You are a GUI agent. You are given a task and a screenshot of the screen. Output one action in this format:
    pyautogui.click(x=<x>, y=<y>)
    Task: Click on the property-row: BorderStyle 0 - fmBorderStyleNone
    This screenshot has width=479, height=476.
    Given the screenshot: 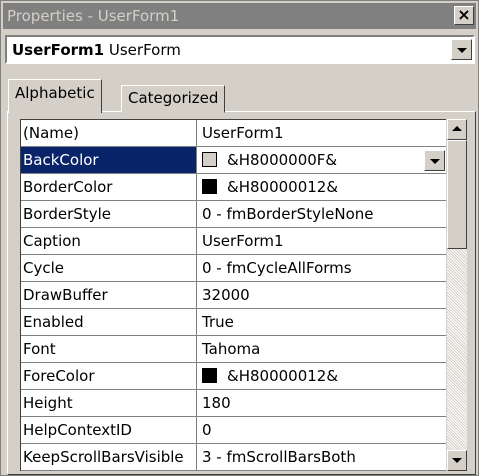 What is the action you would take?
    pyautogui.click(x=233, y=214)
    